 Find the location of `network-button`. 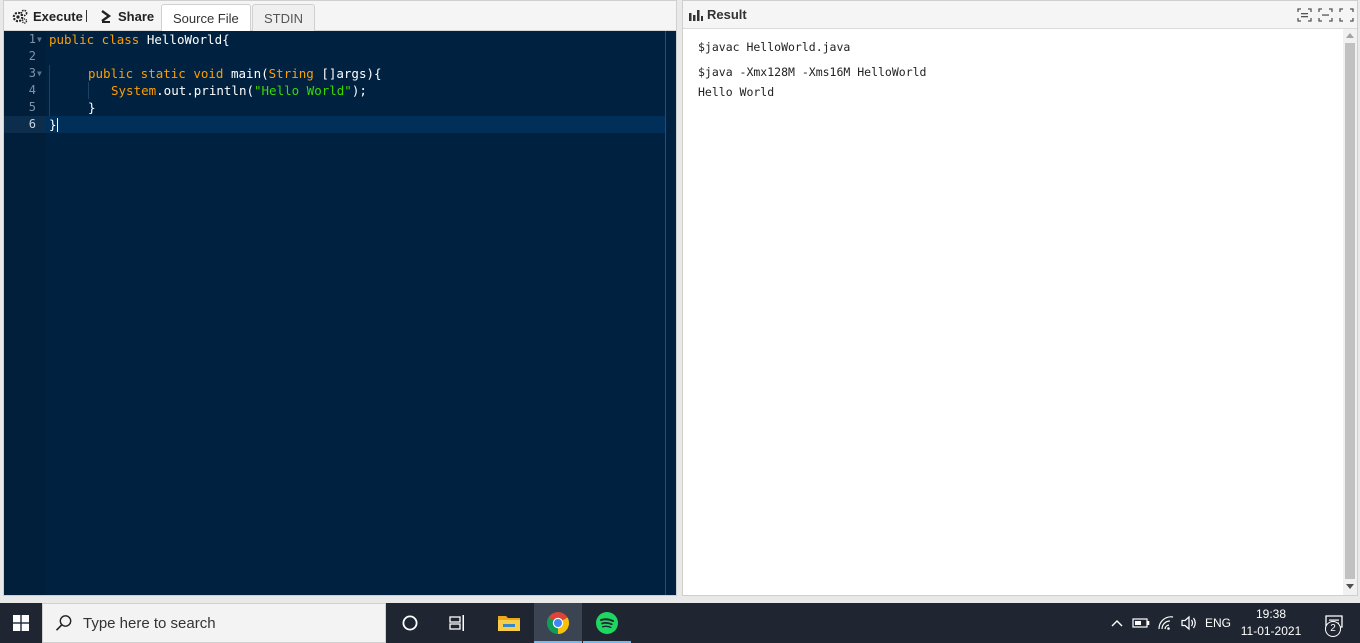

network-button is located at coordinates (1166, 623).